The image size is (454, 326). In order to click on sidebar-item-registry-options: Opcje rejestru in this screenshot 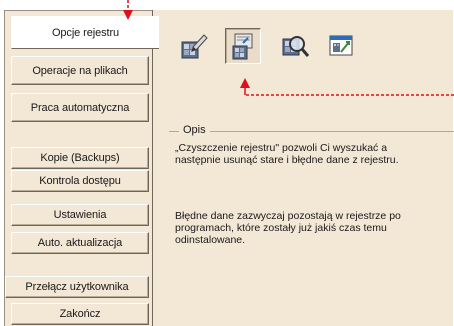, I will do `click(85, 32)`.